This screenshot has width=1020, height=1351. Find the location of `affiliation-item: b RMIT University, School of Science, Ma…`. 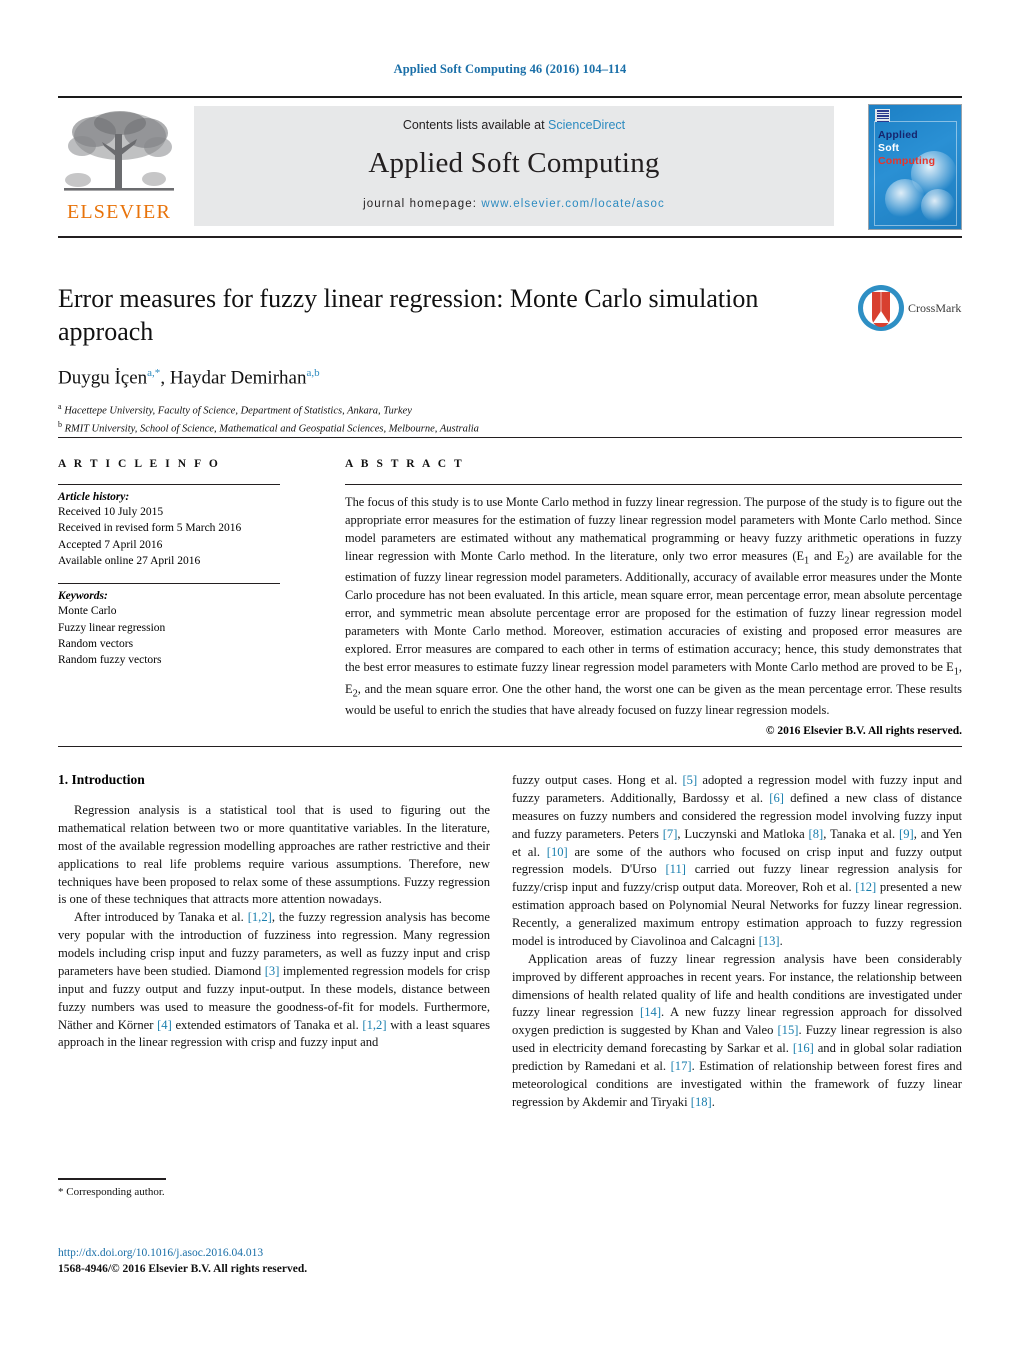

affiliation-item: b RMIT University, School of Science, Ma… is located at coordinates (453, 428).